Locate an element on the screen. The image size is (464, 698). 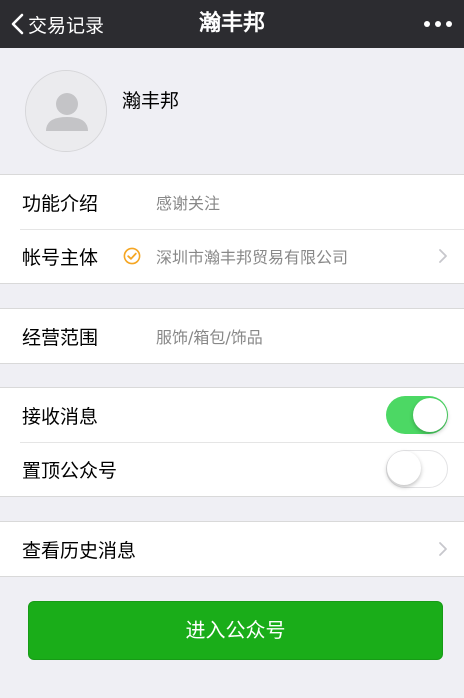
chevron-left-icon is located at coordinates (17, 24).